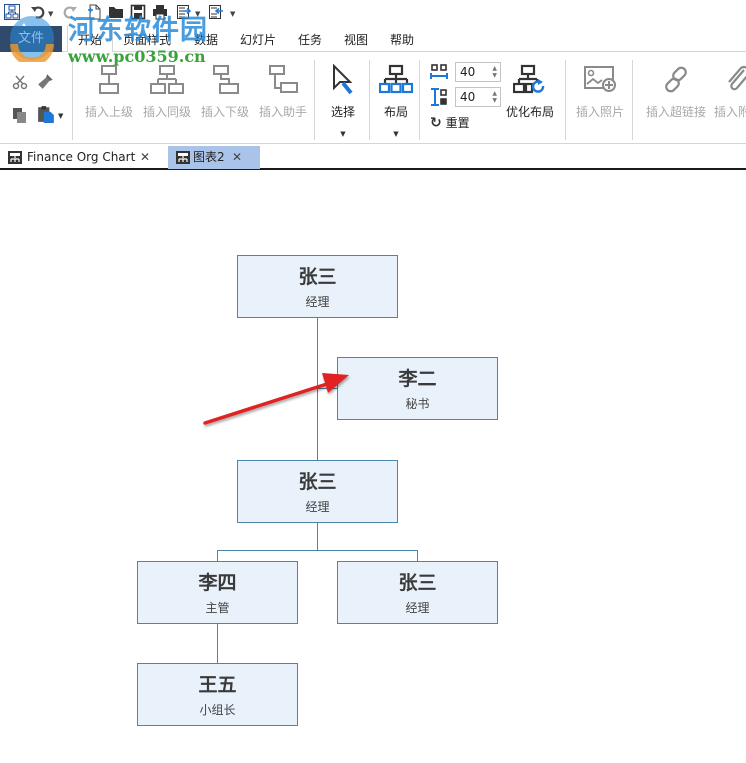 The height and width of the screenshot is (763, 746). I want to click on menu-bar: 文件 开始 页面样式 数据 幻灯片 任务 视图 帮助, so click(373, 39).